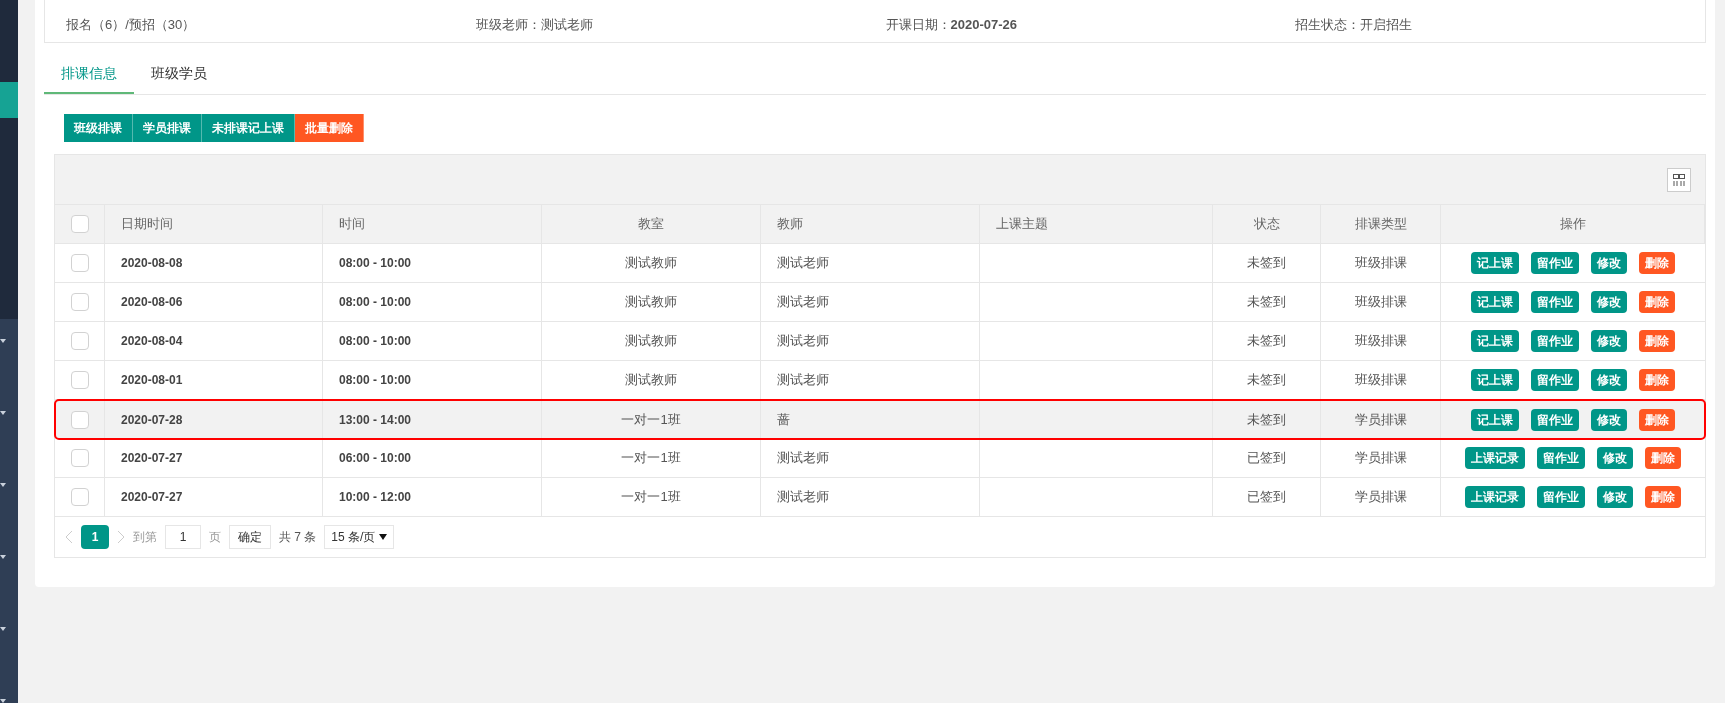  I want to click on confirm-button: 确定, so click(250, 537).